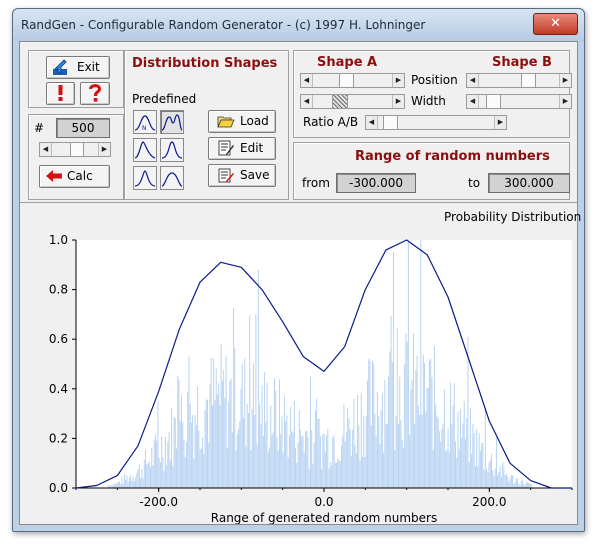  I want to click on shape-bimodal-button, so click(172, 122).